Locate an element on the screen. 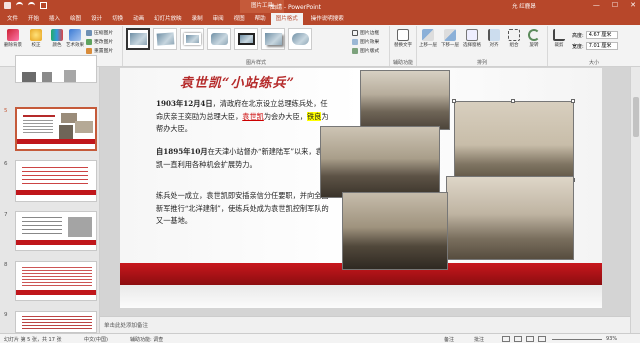 The height and width of the screenshot is (343, 640). slide-thumb-5: 5 is located at coordinates (50, 130).